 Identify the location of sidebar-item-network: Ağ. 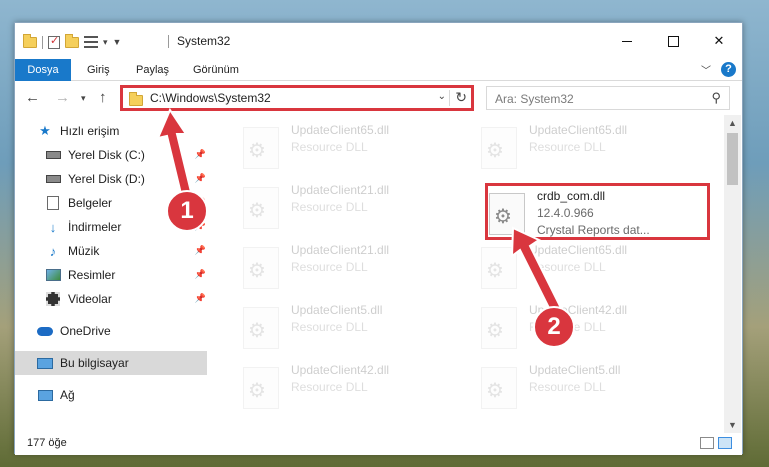
(124, 395).